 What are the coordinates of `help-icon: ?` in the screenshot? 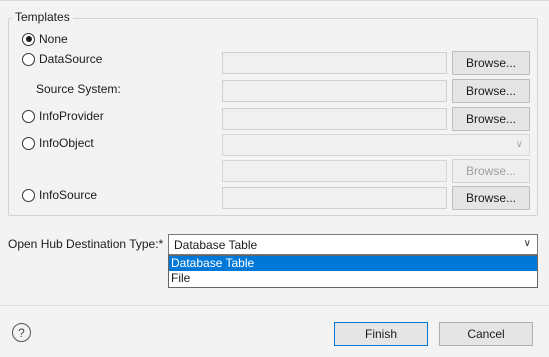 It's located at (21, 332).